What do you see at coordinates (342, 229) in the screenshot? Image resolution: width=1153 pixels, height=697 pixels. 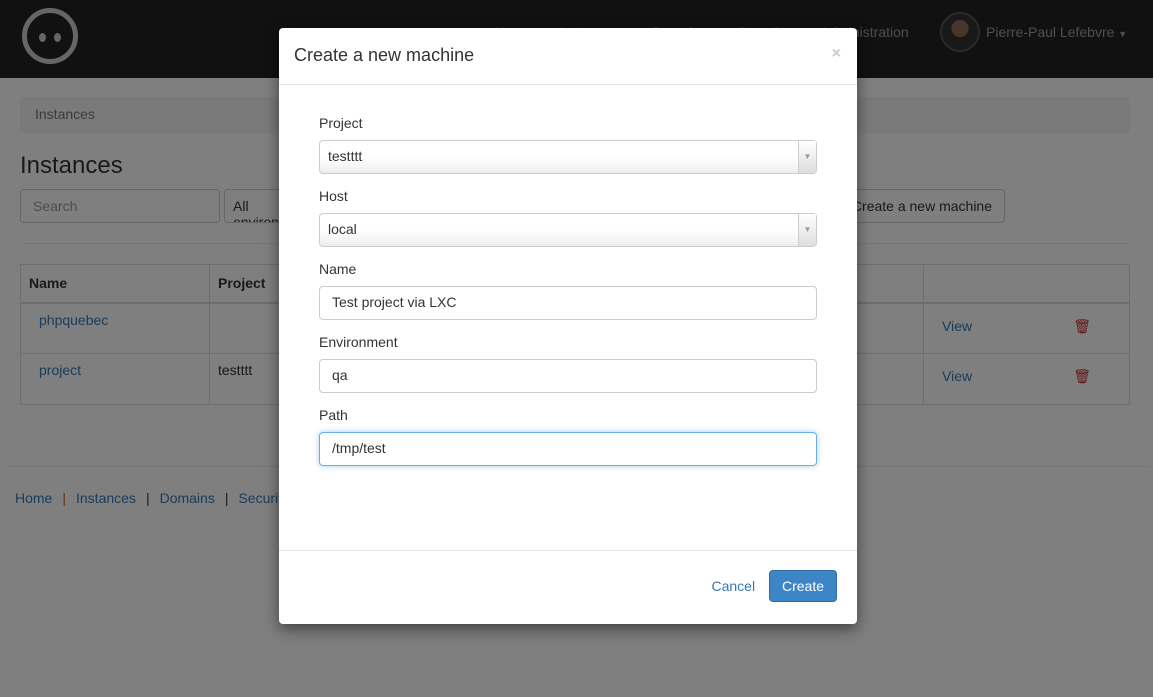 I see `host-value: local` at bounding box center [342, 229].